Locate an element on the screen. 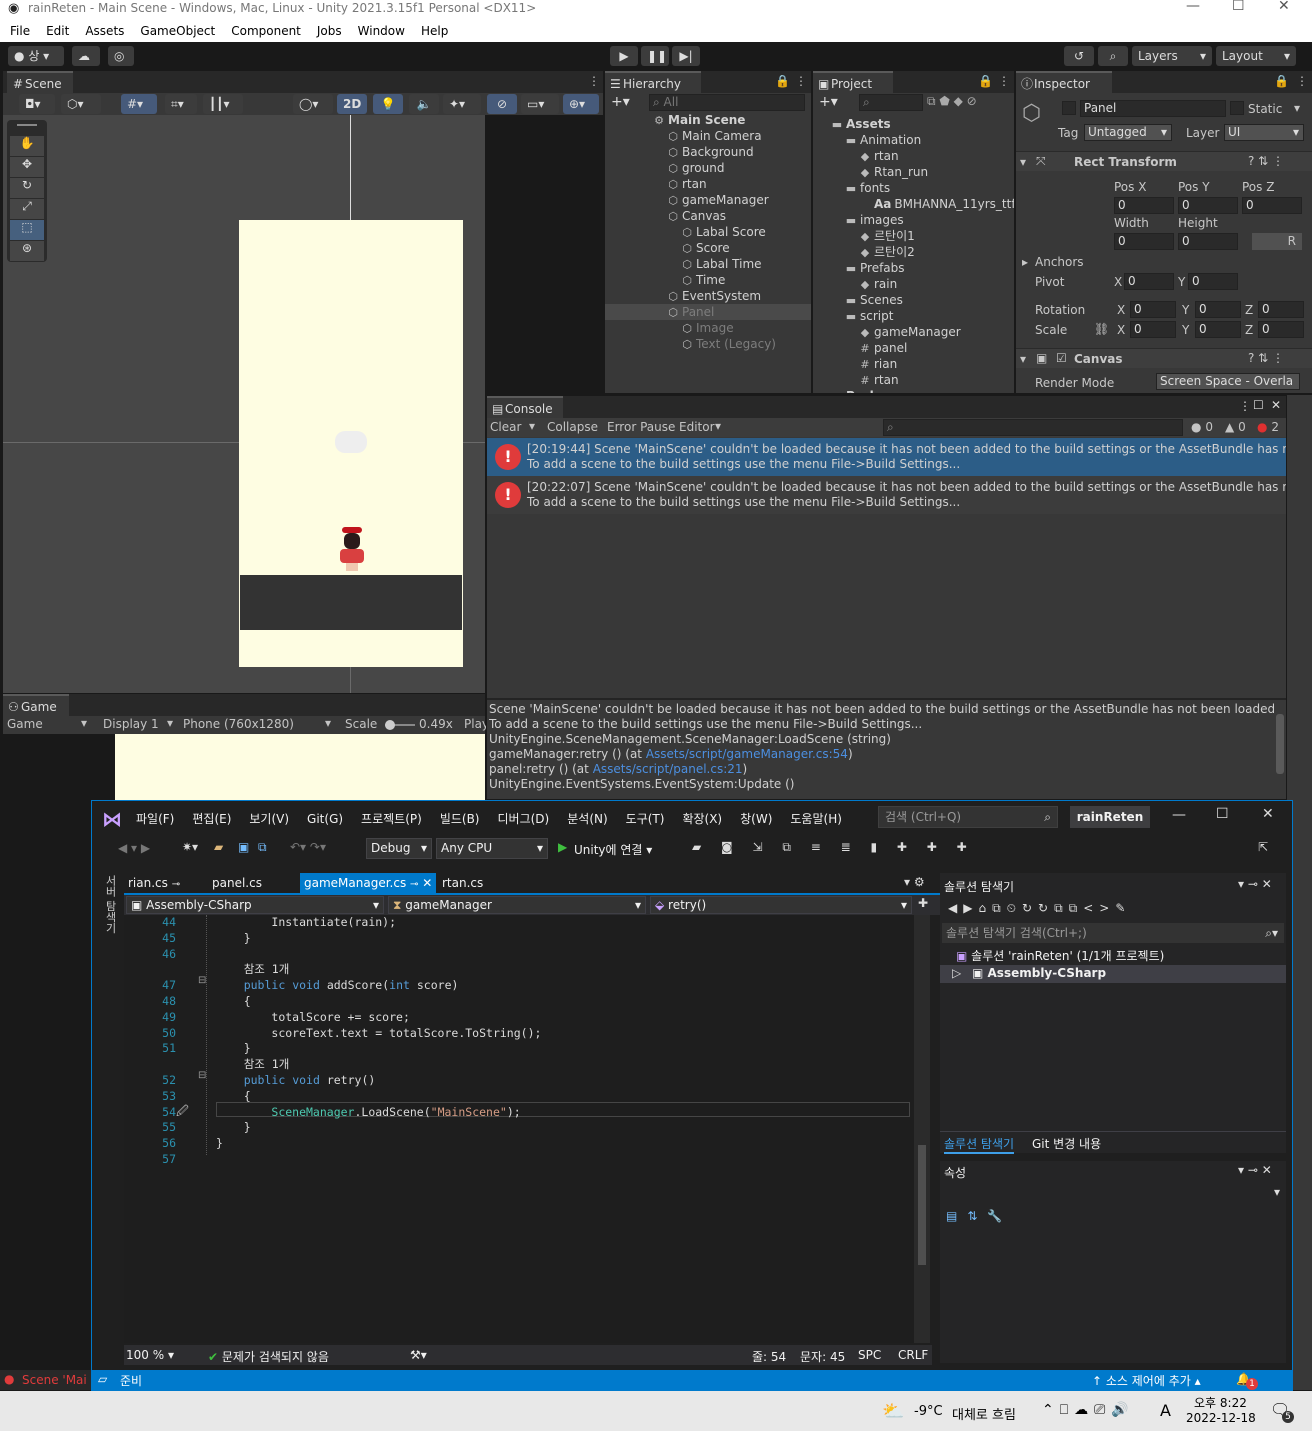 This screenshot has height=1431, width=1312. tray-icons: ⌃⎕☁⎚🔊 is located at coordinates (1088, 1410).